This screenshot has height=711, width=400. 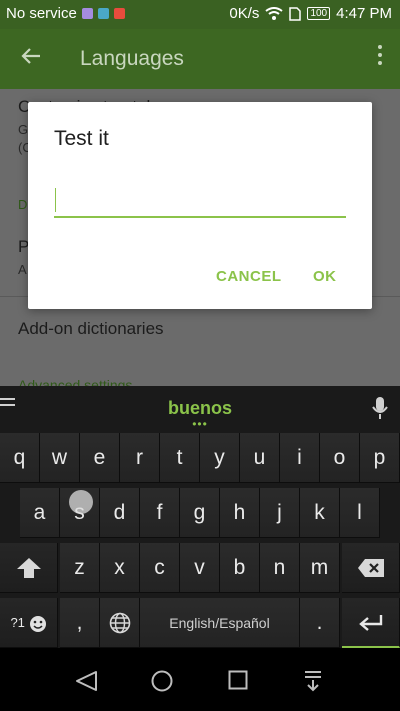 I want to click on key-a: a, so click(x=40, y=513).